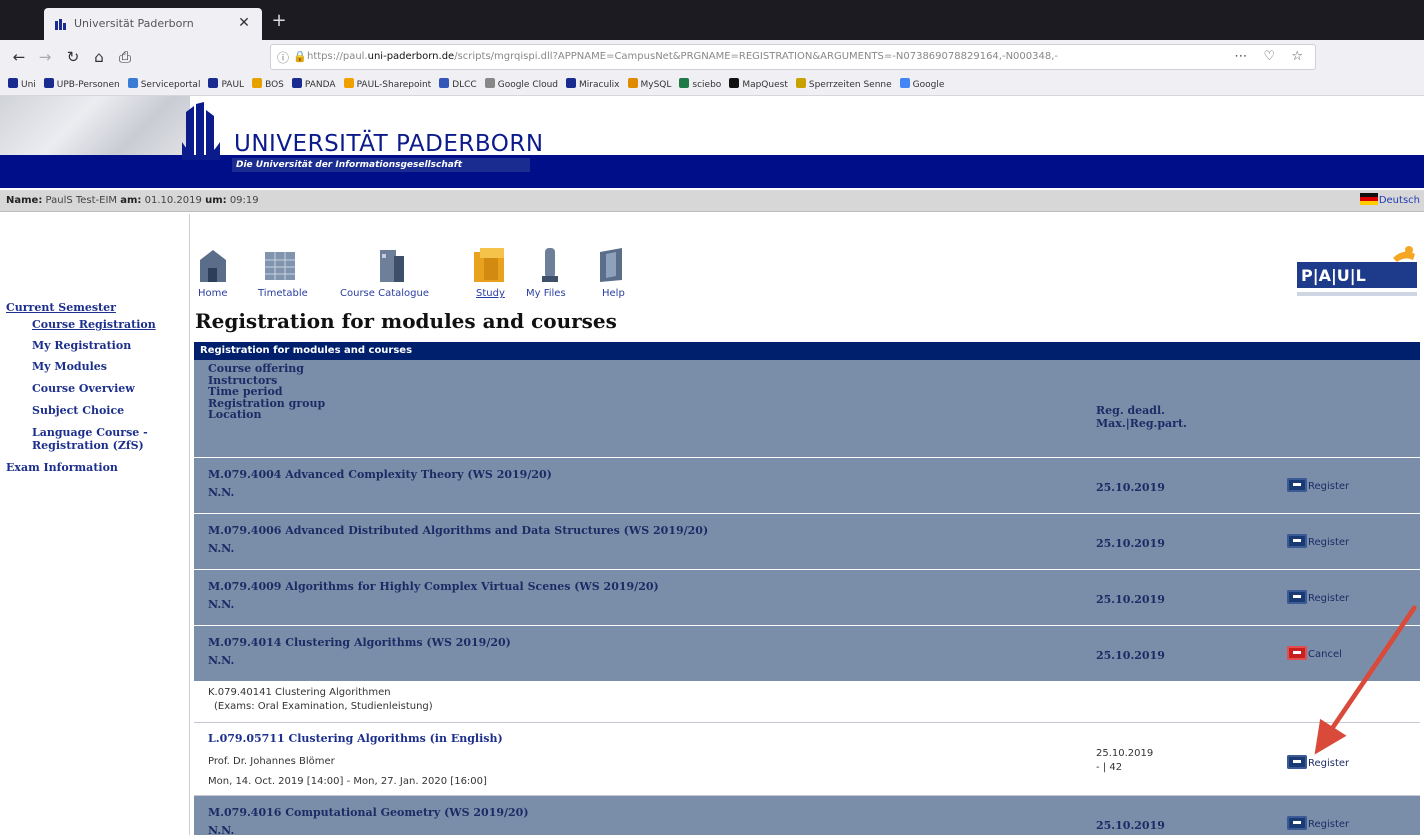 This screenshot has height=835, width=1424. I want to click on bookmark-label: Miraculix, so click(599, 85).